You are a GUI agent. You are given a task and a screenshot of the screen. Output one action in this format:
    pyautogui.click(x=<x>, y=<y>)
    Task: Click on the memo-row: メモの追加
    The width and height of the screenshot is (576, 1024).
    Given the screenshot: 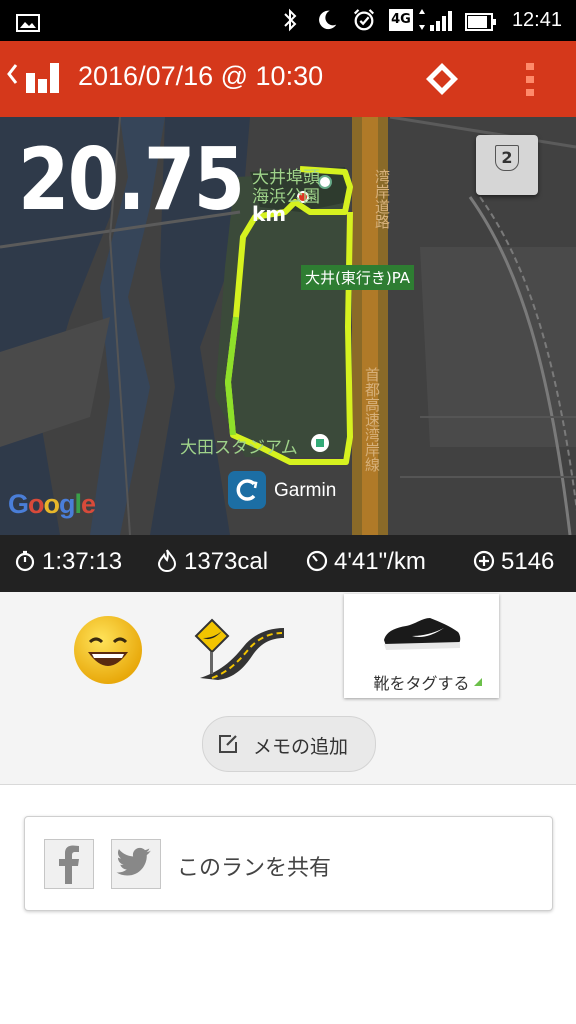 What is the action you would take?
    pyautogui.click(x=288, y=744)
    